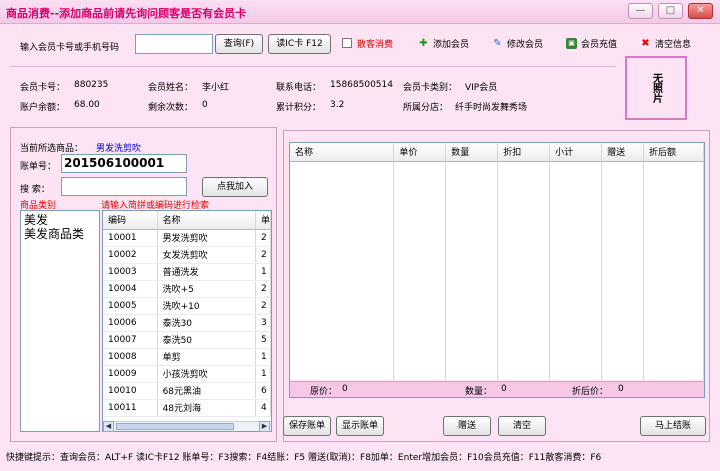  I want to click on bill-no-input: 201506100001, so click(124, 163).